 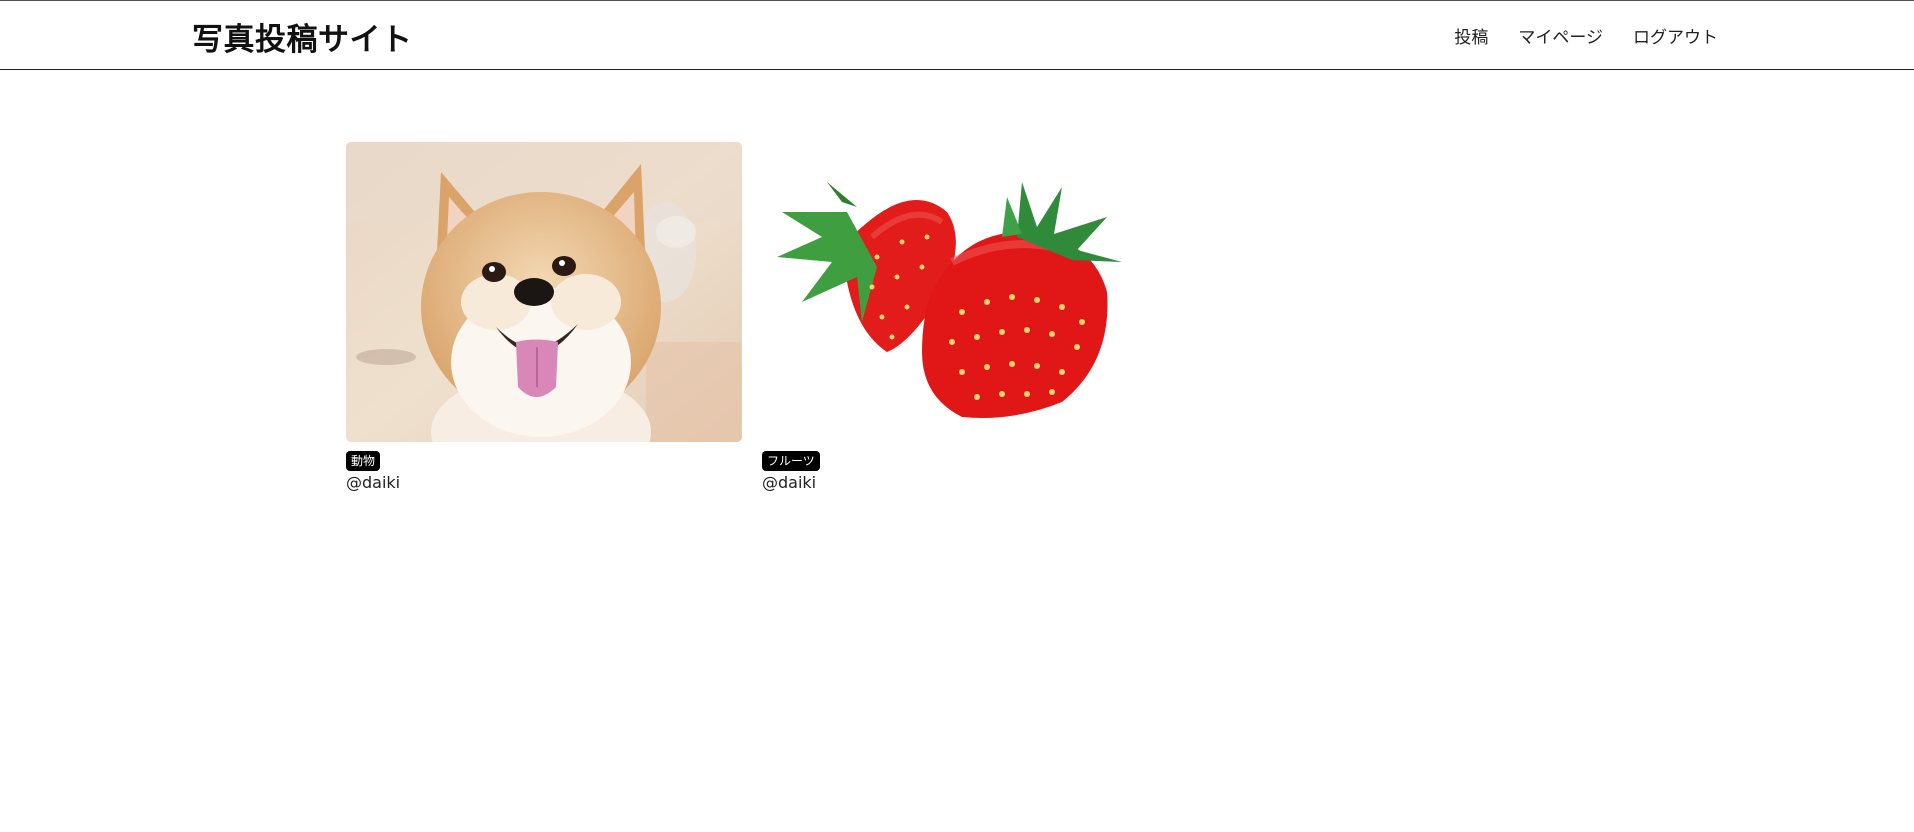 What do you see at coordinates (957, 35) in the screenshot?
I see `site-header: 写真投稿サイト 投稿 マイページ ログアウト` at bounding box center [957, 35].